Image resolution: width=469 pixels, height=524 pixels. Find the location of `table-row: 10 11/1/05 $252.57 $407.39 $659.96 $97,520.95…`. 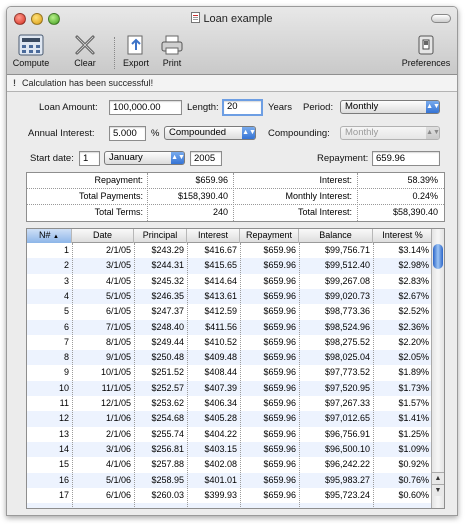

table-row: 10 11/1/05 $252.57 $407.39 $659.96 $97,520.95… is located at coordinates (229, 388).